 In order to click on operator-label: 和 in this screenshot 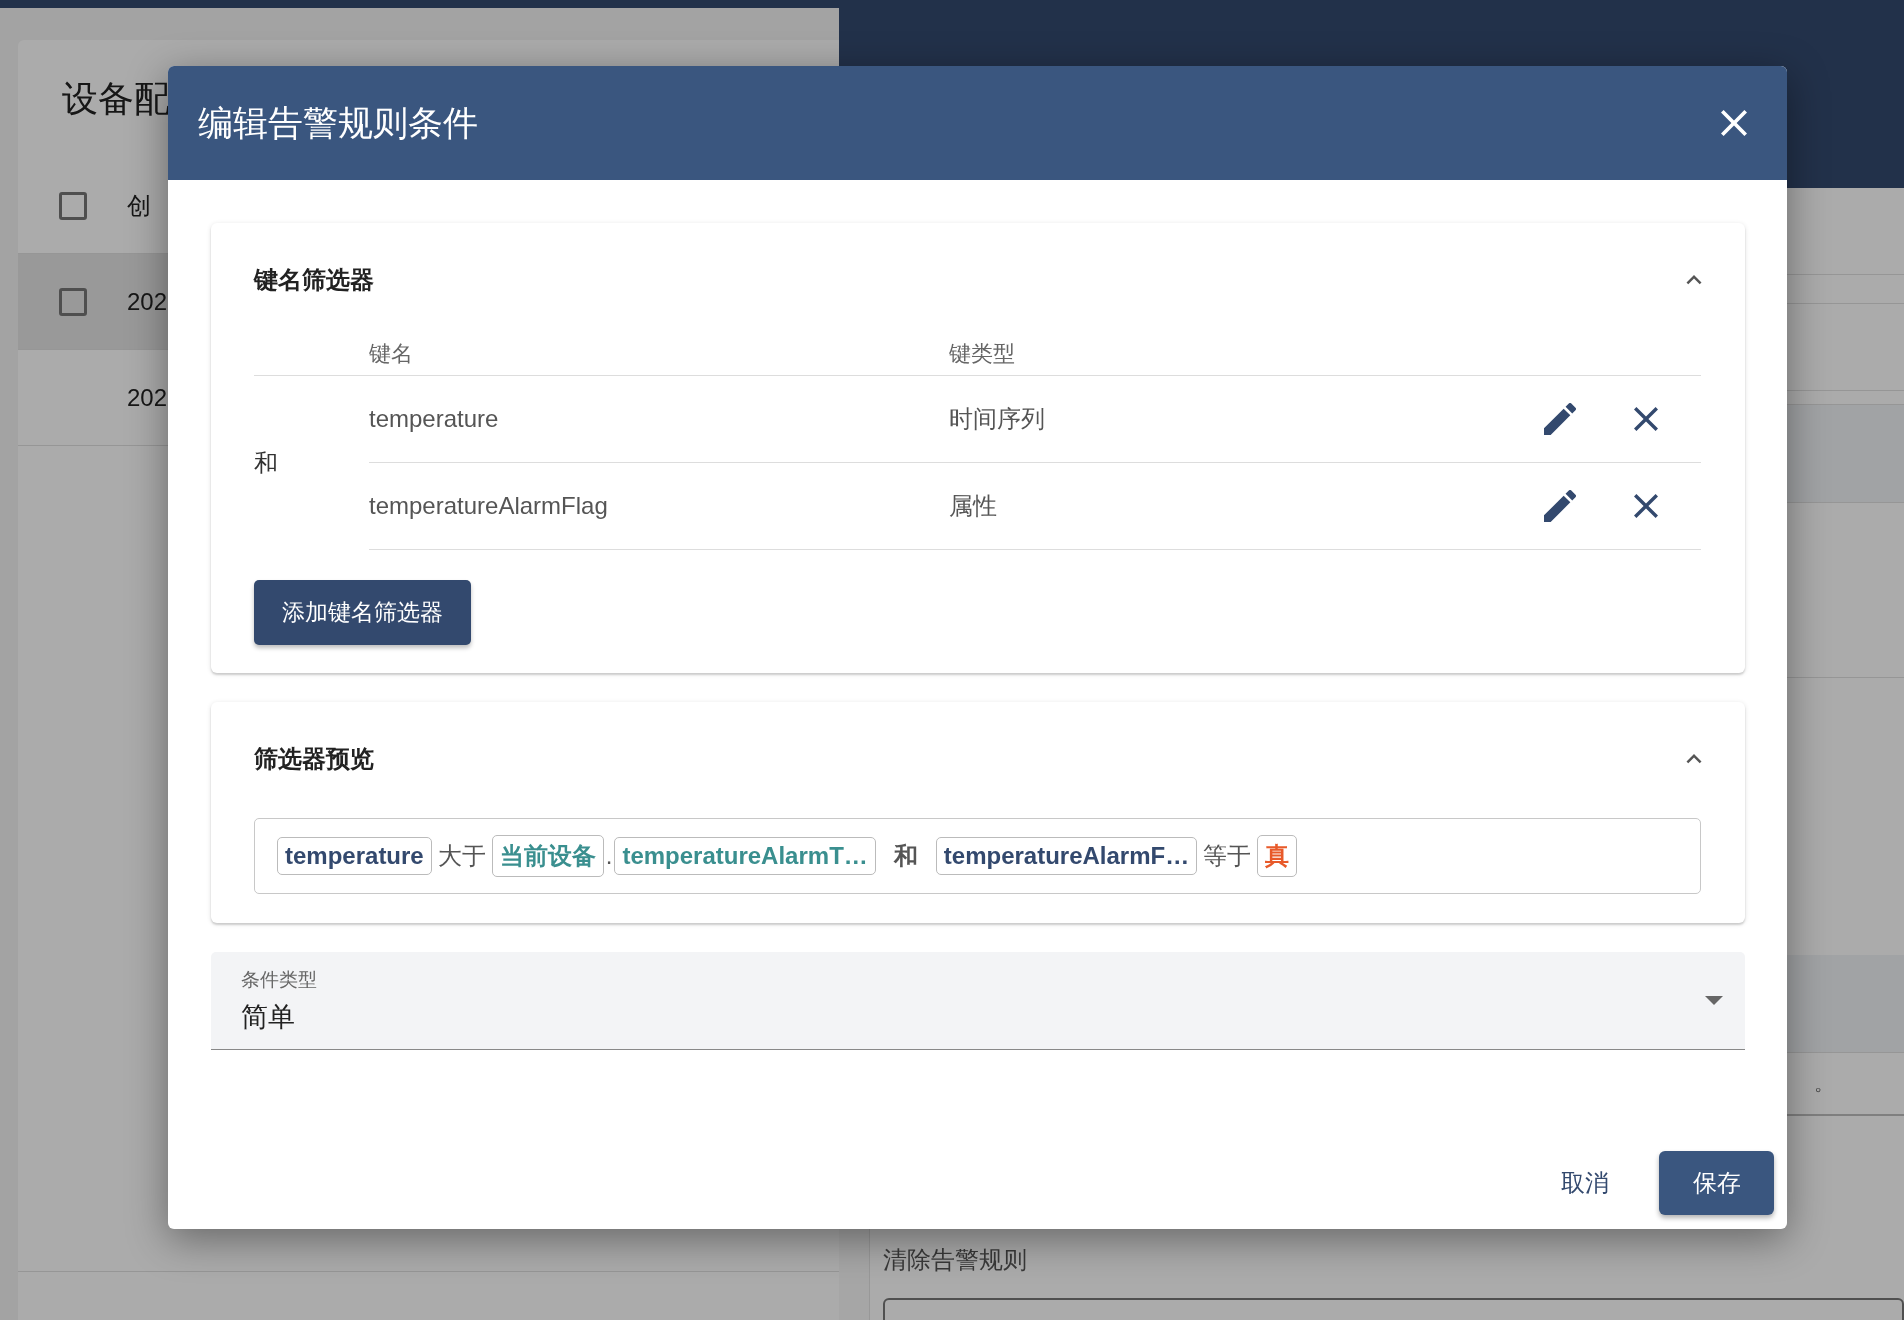, I will do `click(266, 463)`.